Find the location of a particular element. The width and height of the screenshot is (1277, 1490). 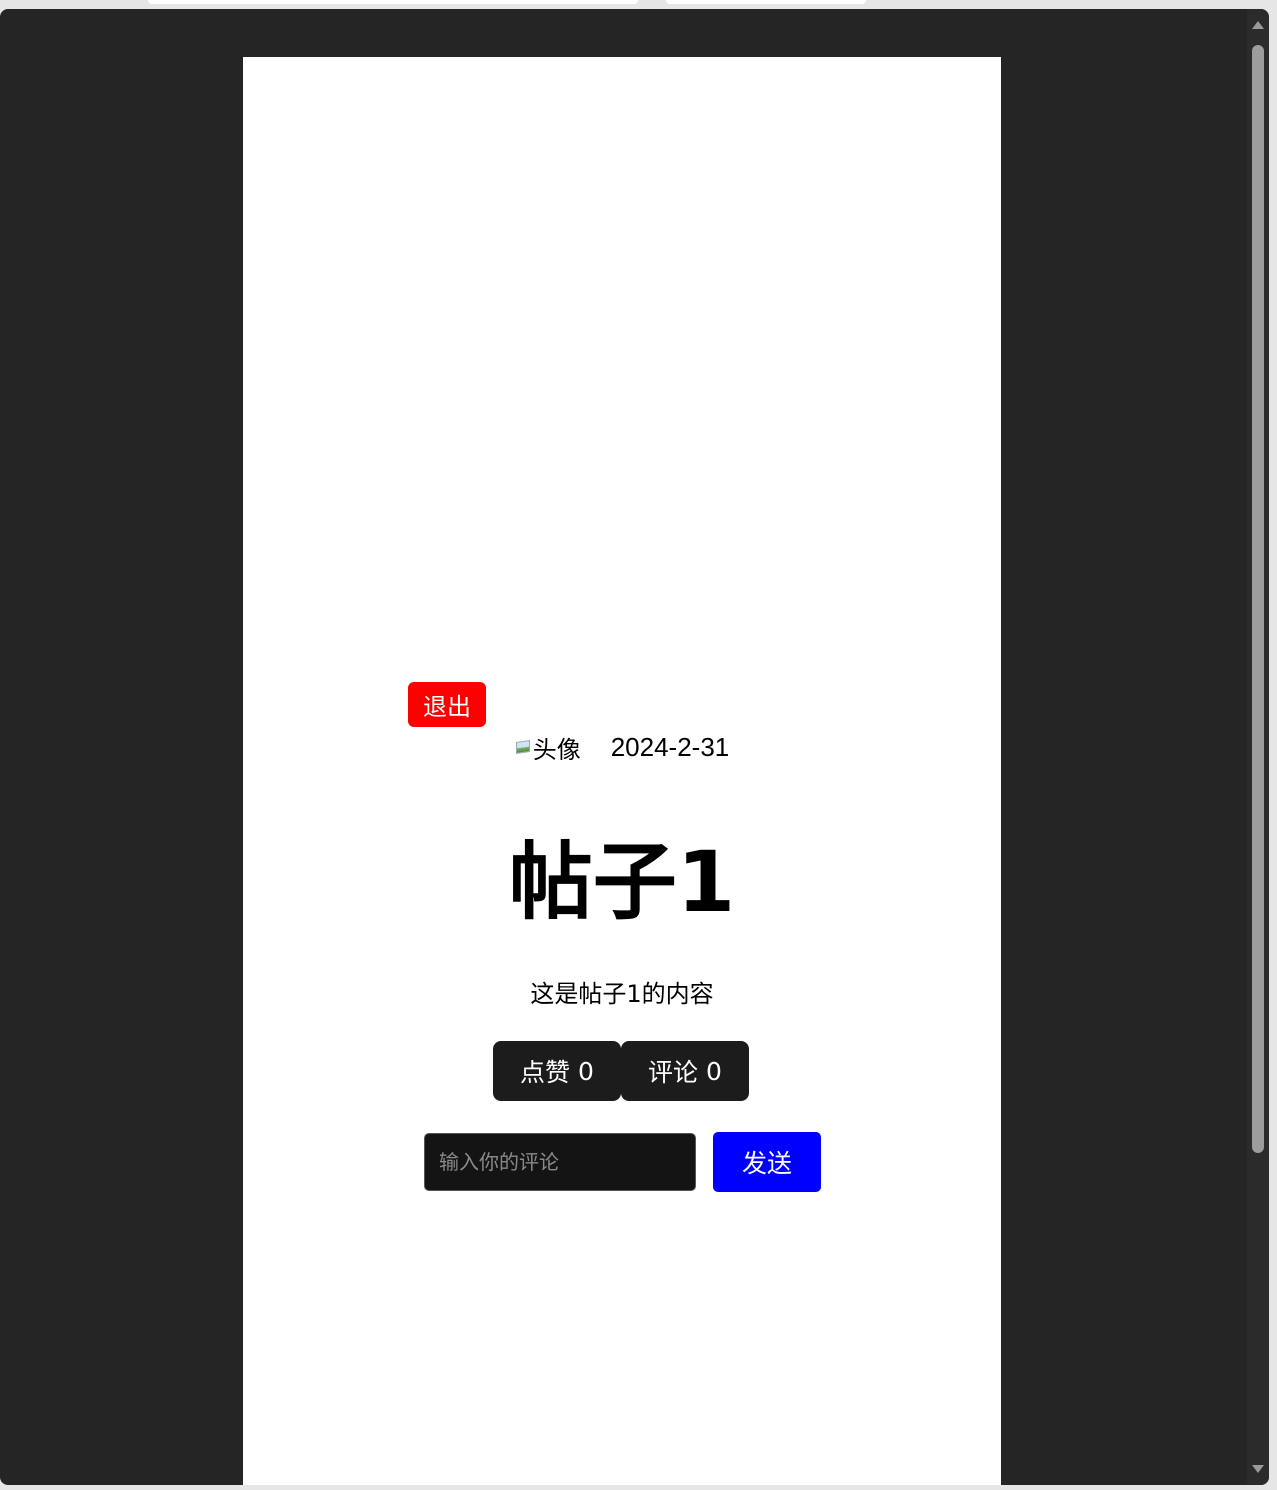

avatar-alt-text: 头像 is located at coordinates (556, 749).